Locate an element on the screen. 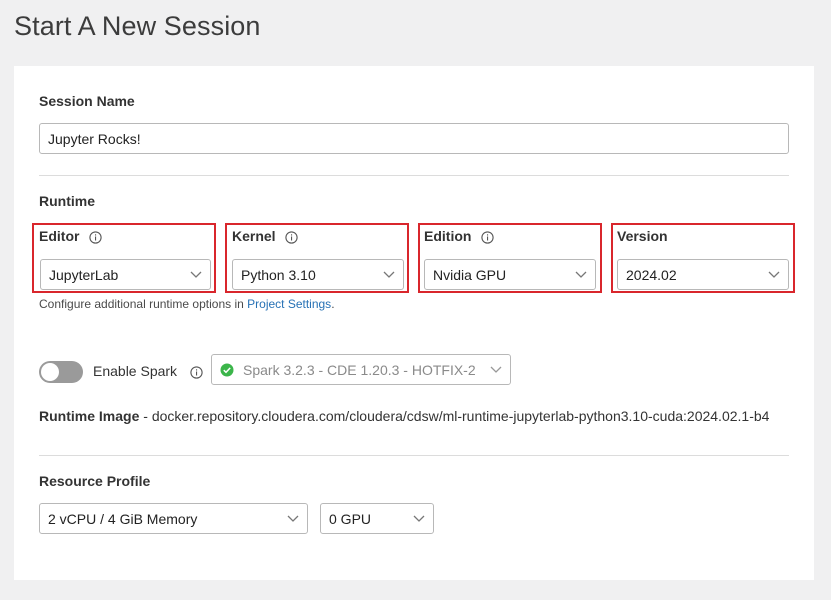 The image size is (831, 600). session-name-label: Session Name is located at coordinates (87, 101).